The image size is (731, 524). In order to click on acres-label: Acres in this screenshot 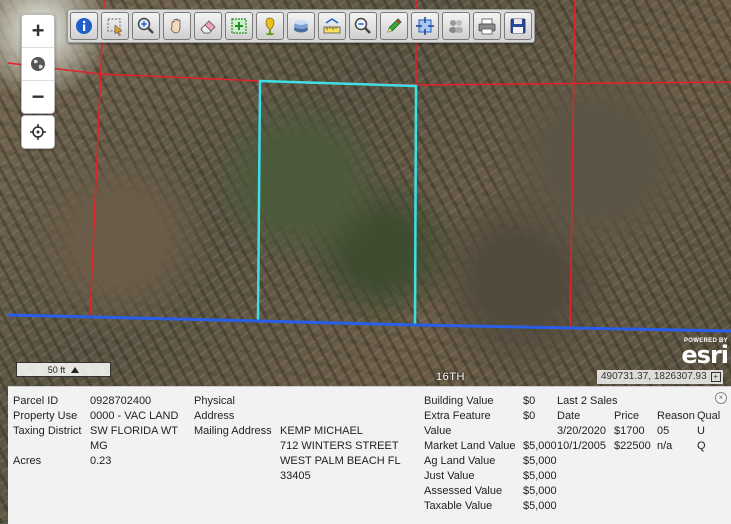, I will do `click(27, 461)`.